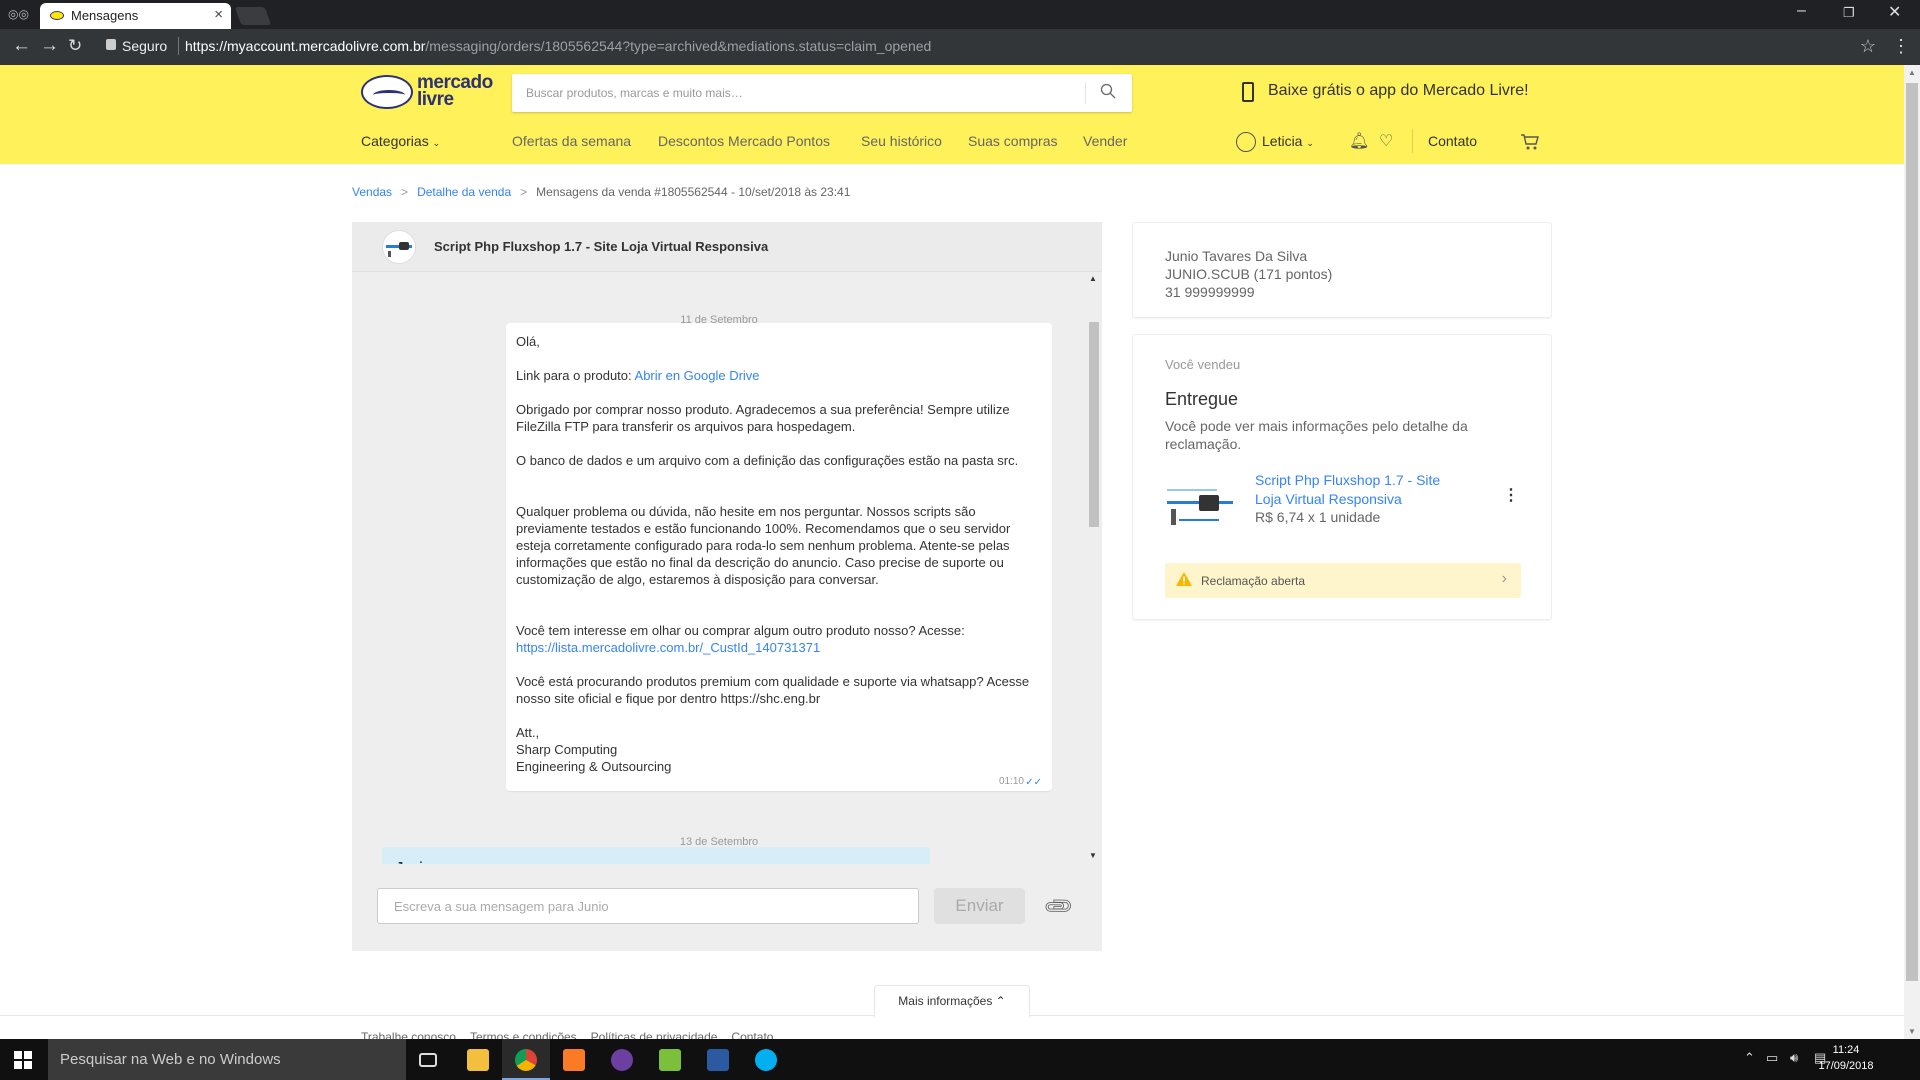 The width and height of the screenshot is (1920, 1080). Describe the element at coordinates (75, 46) in the screenshot. I see `reload-icon: ↻` at that location.